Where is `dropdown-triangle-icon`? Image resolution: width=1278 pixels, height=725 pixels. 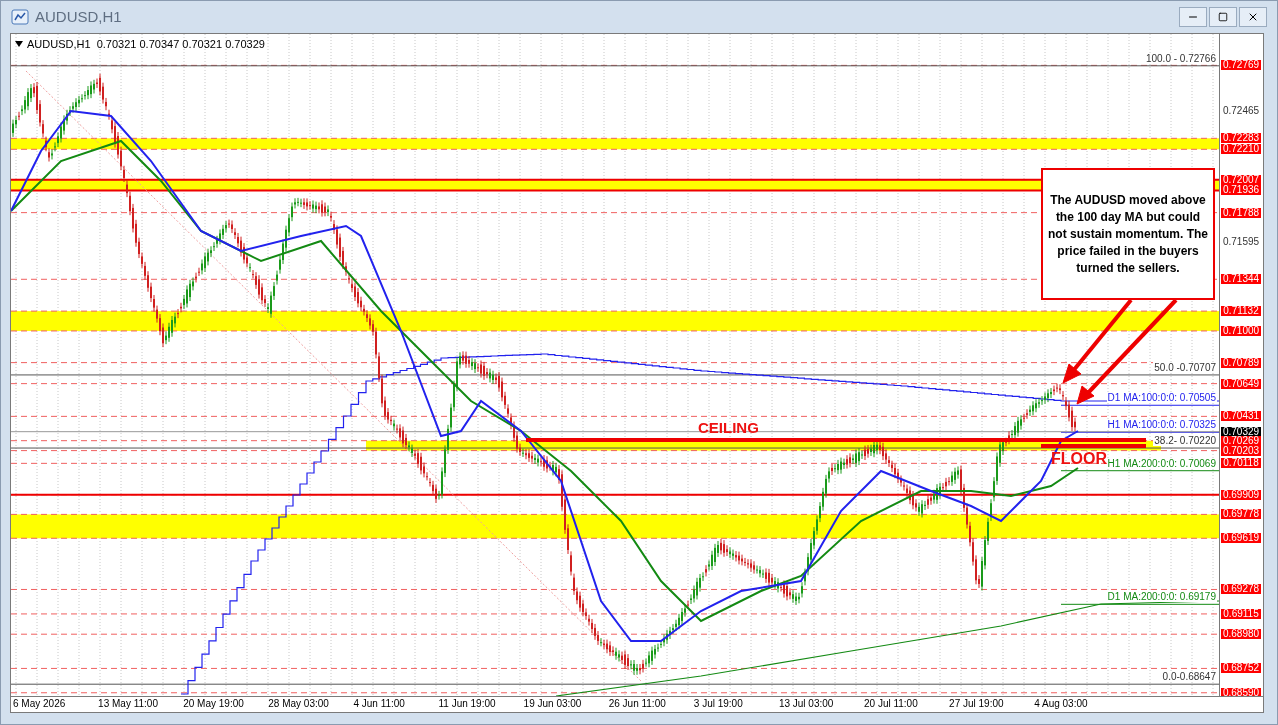
dropdown-triangle-icon is located at coordinates (19, 44).